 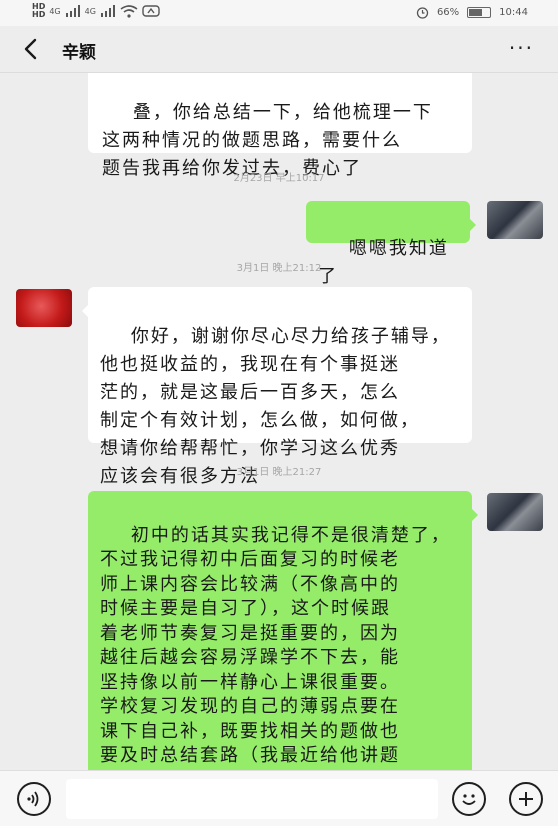 What do you see at coordinates (279, 472) in the screenshot?
I see `message-timestamp: 3月1日 晚上21:27` at bounding box center [279, 472].